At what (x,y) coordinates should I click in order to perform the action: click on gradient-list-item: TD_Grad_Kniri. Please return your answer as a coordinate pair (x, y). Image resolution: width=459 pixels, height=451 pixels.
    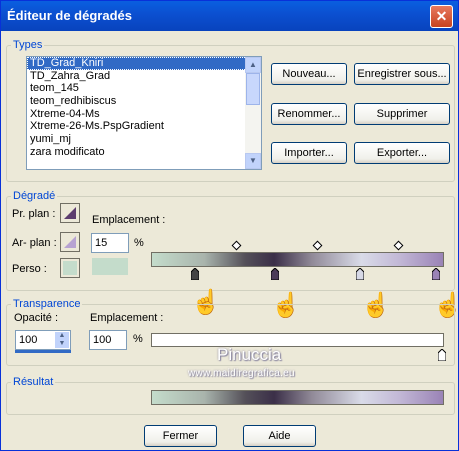
    Looking at the image, I should click on (144, 63).